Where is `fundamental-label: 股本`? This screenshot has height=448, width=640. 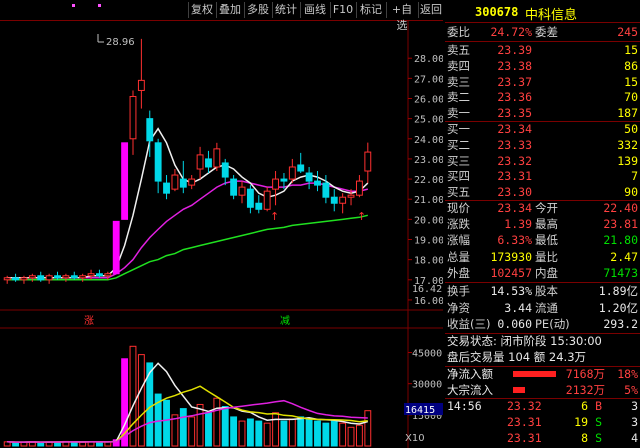
fundamental-label: 股本 is located at coordinates (546, 291).